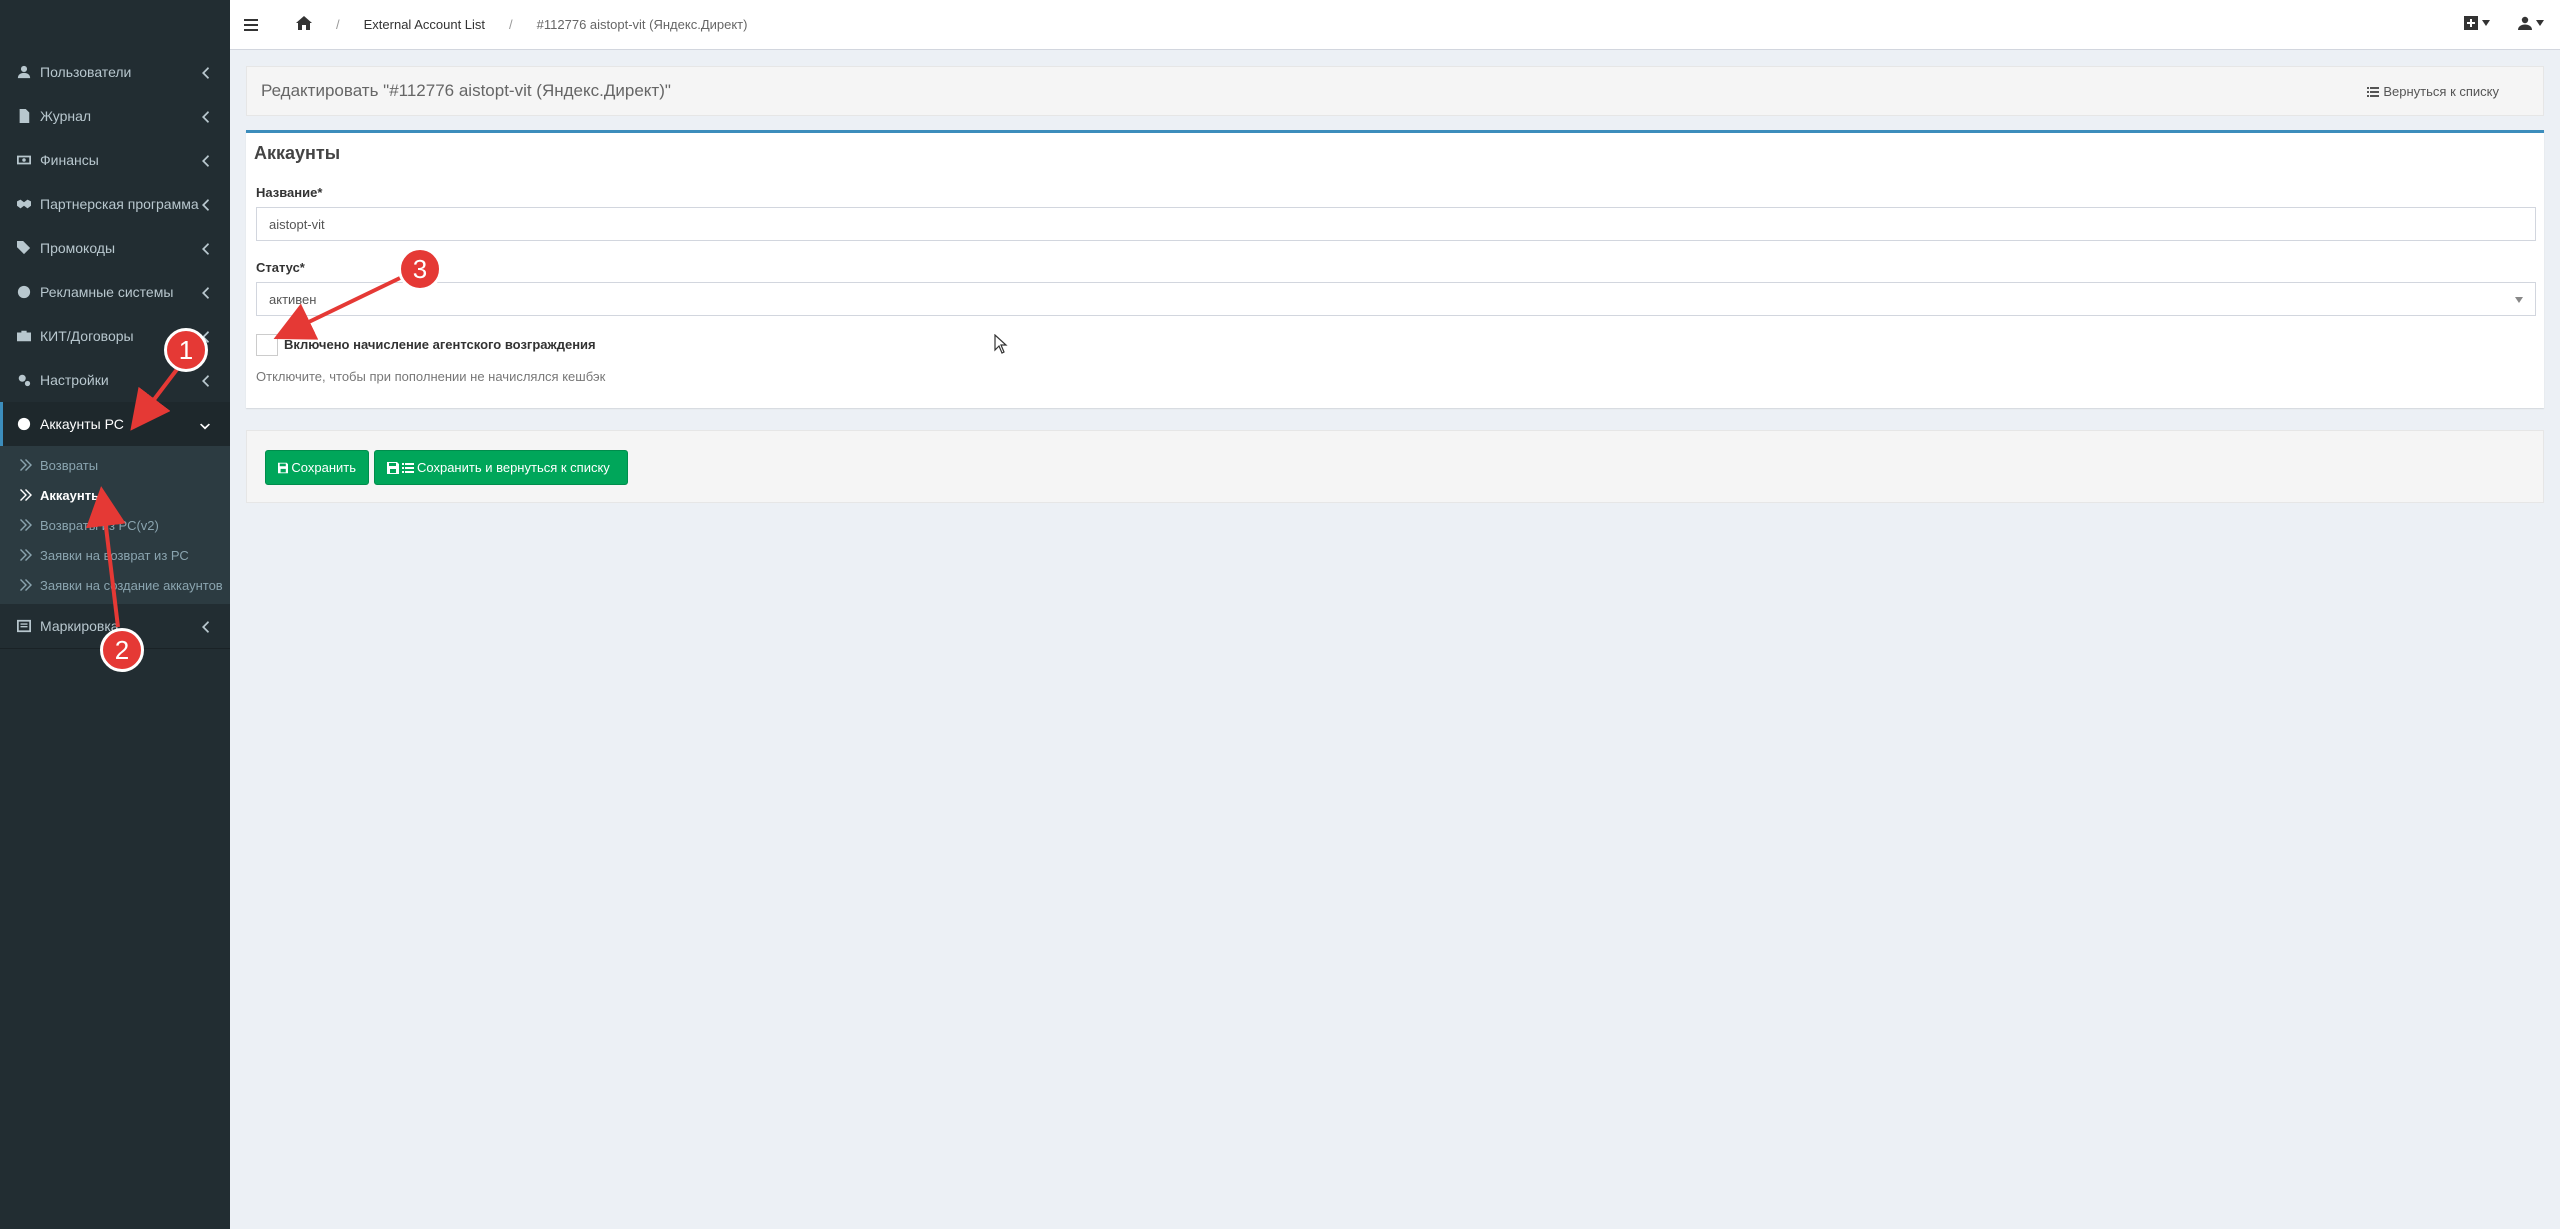  What do you see at coordinates (24, 204) in the screenshot?
I see `handshake-icon` at bounding box center [24, 204].